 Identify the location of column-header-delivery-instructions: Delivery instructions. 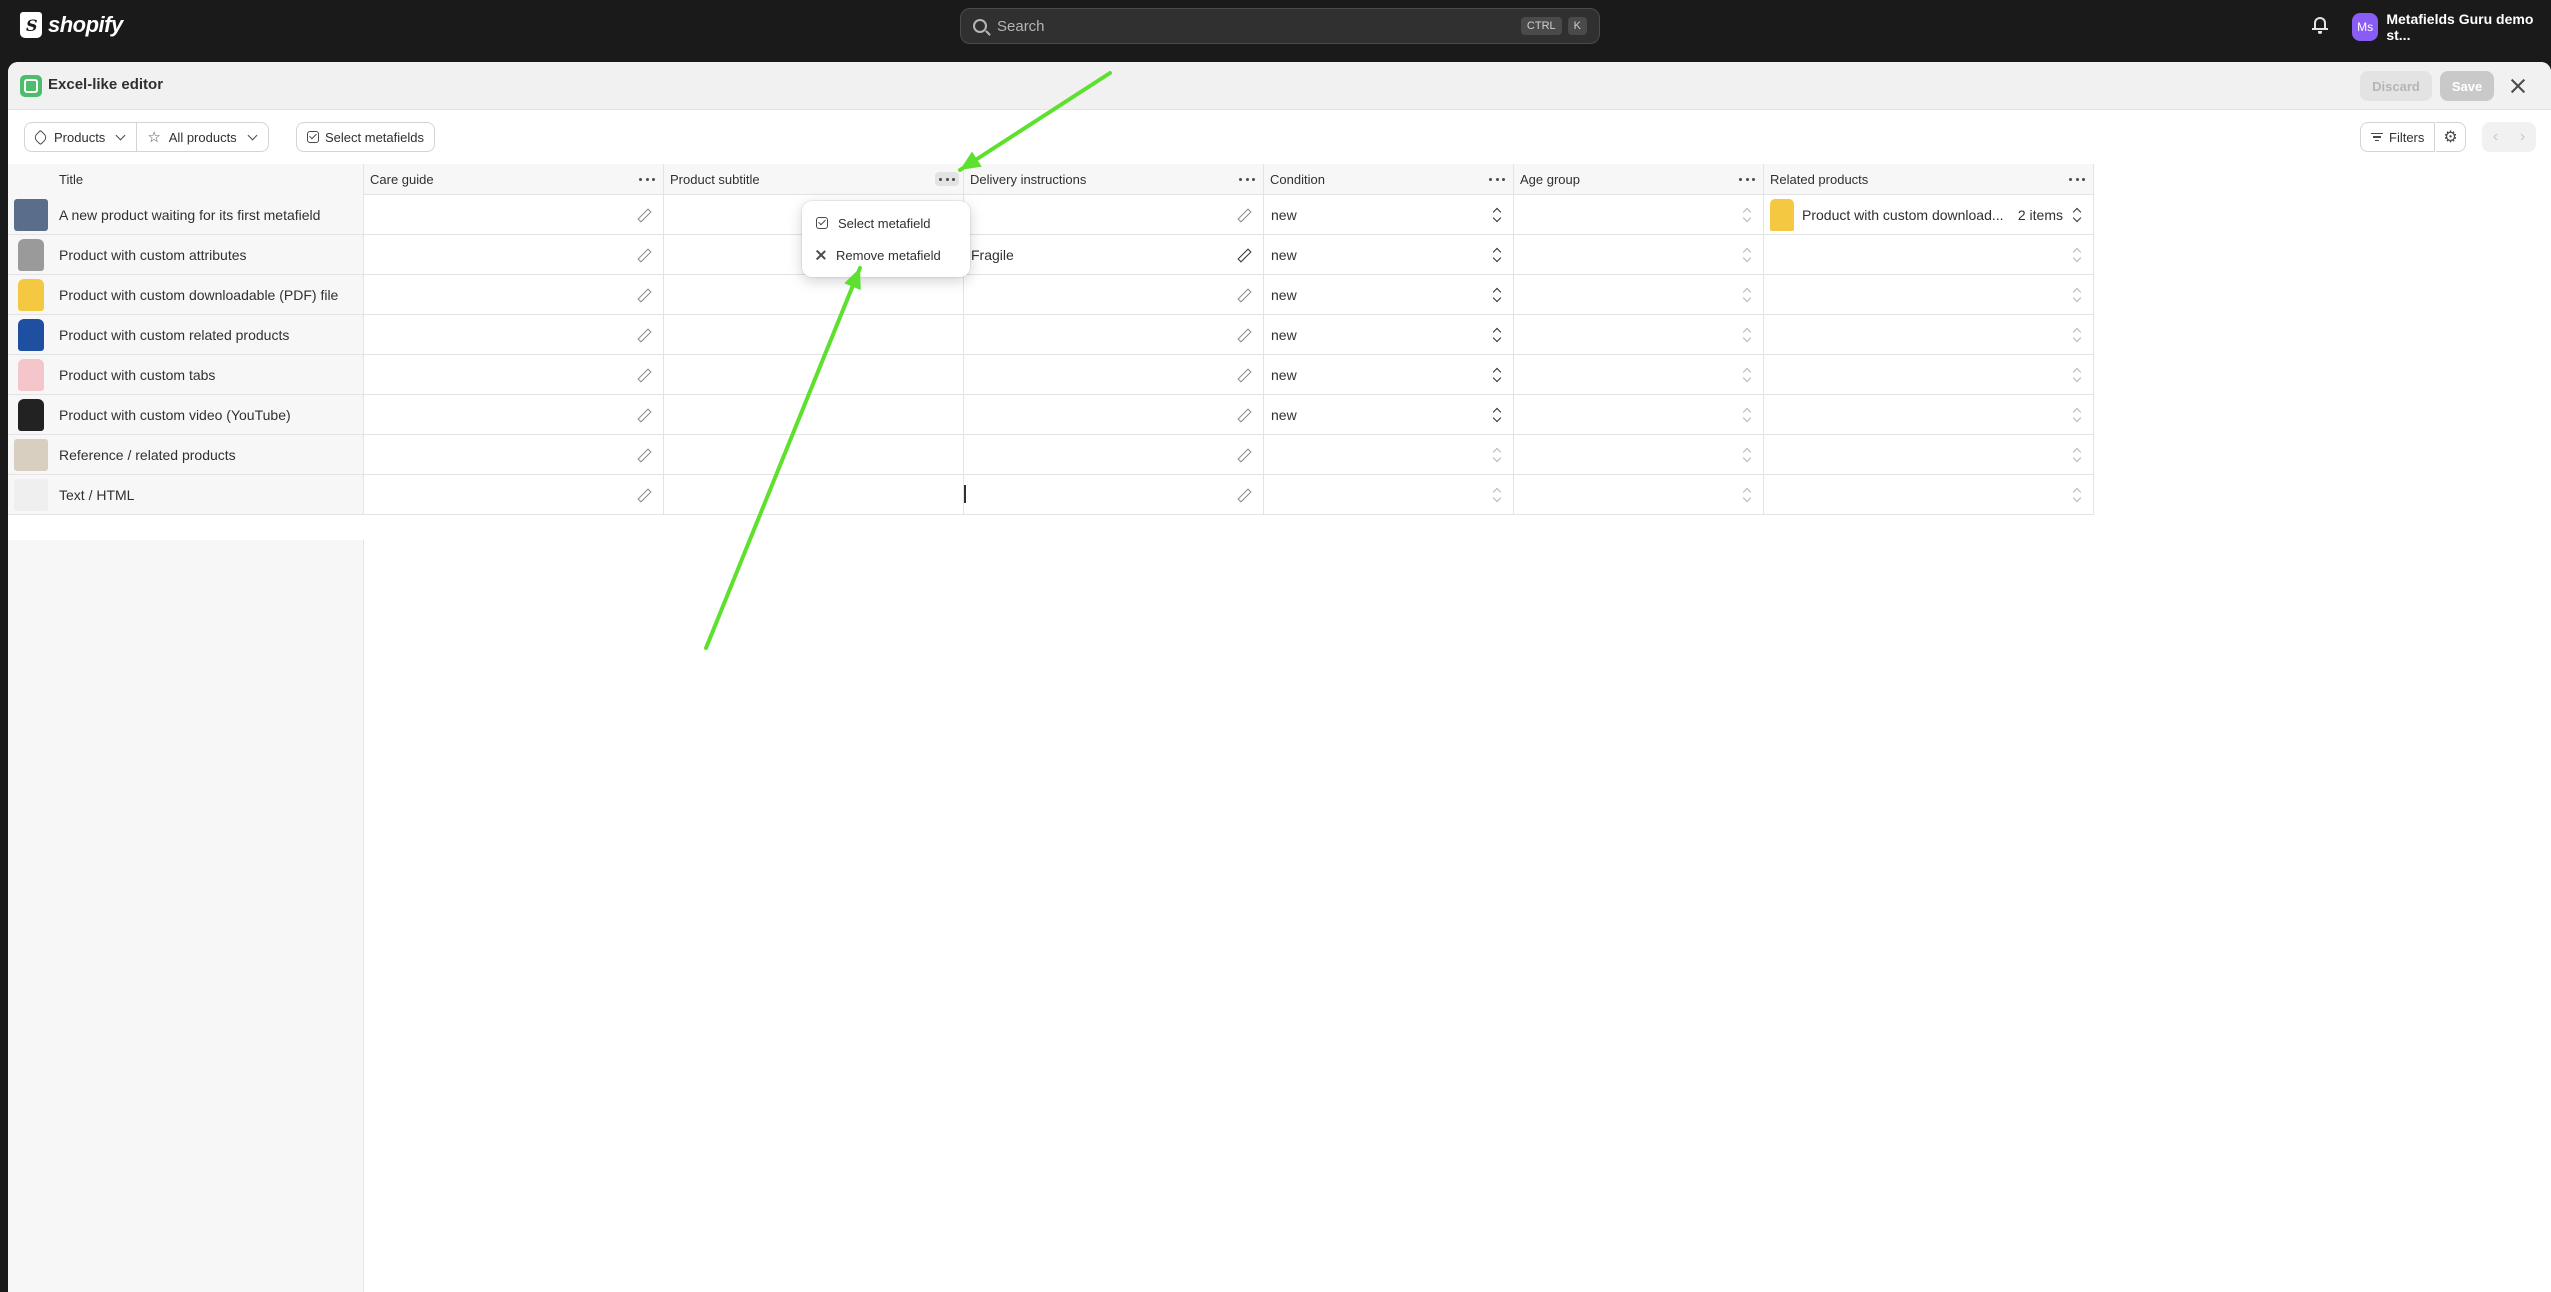
(1114, 179).